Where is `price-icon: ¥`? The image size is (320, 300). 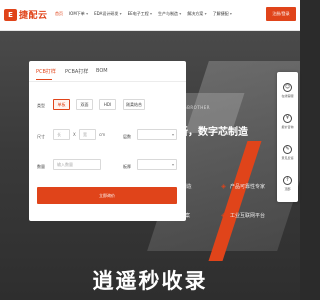 price-icon: ¥ is located at coordinates (287, 118).